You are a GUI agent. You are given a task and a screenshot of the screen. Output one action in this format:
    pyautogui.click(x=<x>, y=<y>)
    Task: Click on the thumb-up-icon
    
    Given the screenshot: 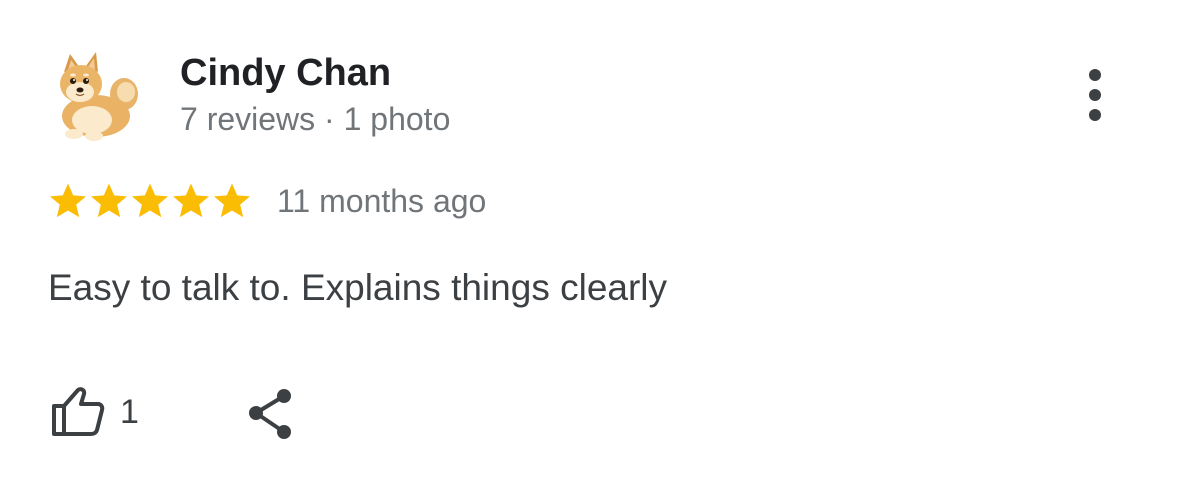 What is the action you would take?
    pyautogui.click(x=78, y=411)
    